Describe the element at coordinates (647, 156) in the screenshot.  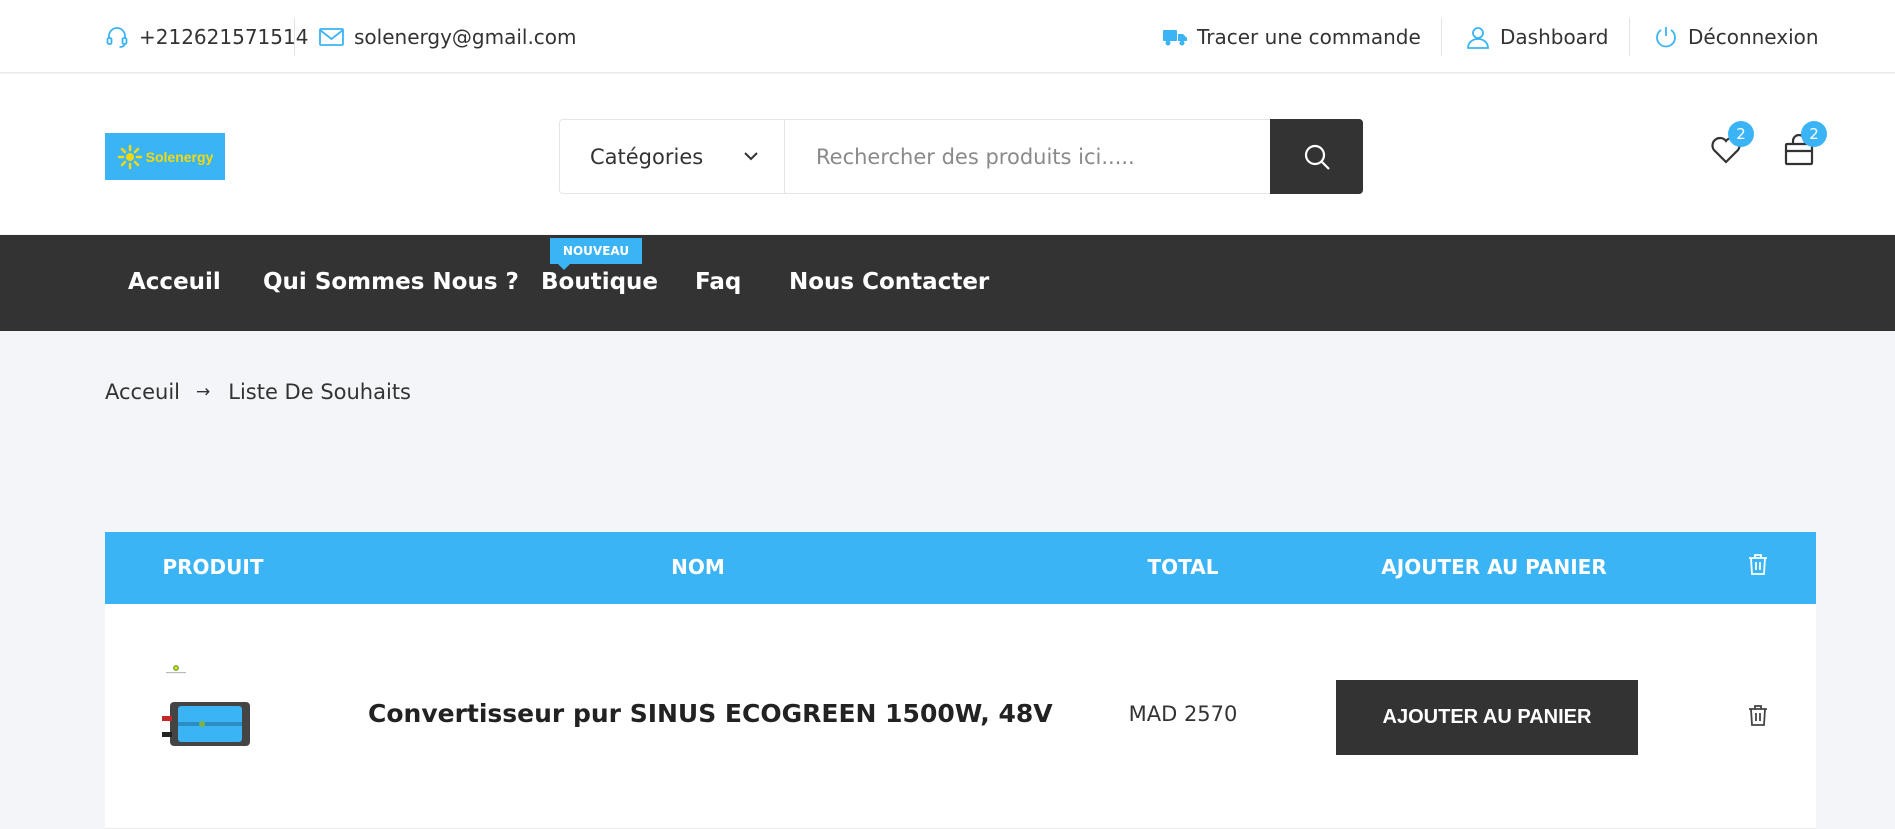
I see `categories-label: Catégories` at that location.